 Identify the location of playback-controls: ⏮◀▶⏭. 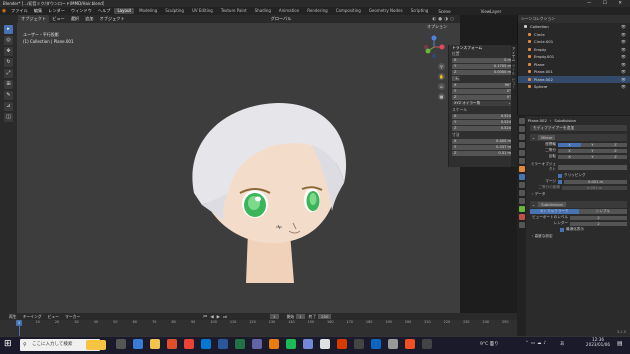
(216, 317).